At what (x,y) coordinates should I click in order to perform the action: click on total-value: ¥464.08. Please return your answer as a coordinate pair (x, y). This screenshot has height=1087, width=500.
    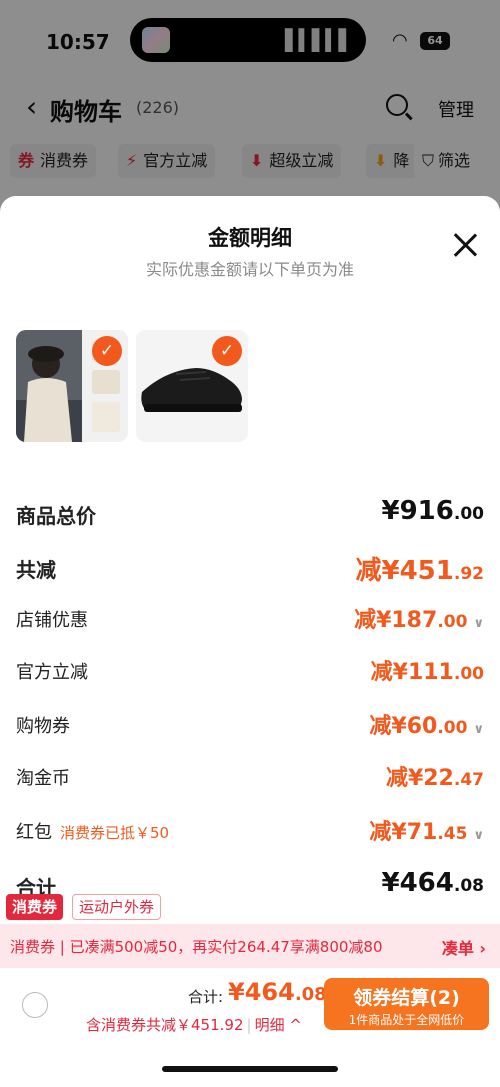
    Looking at the image, I should click on (277, 992).